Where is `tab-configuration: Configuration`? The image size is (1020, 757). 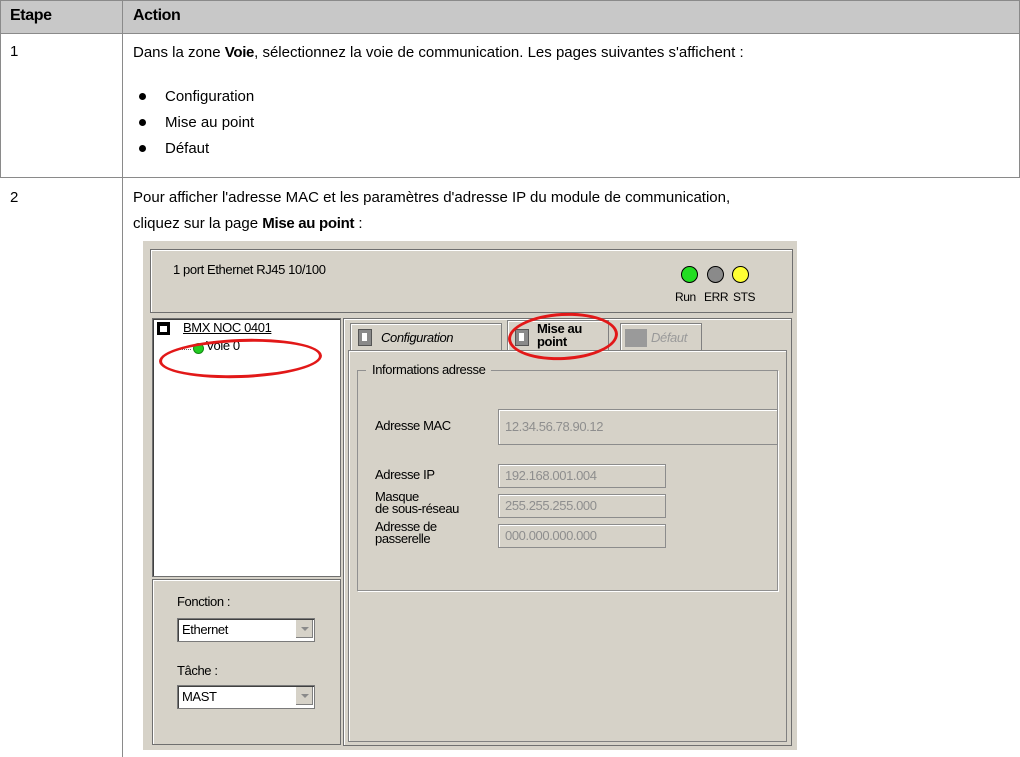 tab-configuration: Configuration is located at coordinates (426, 336).